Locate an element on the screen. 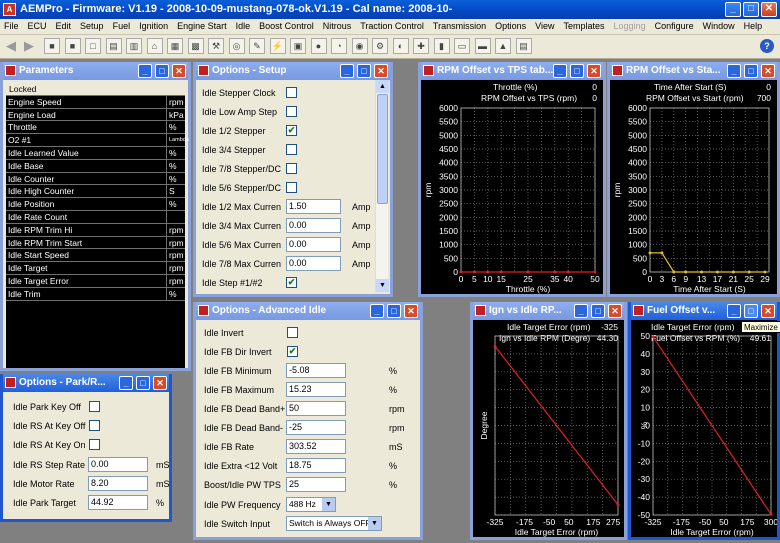 The height and width of the screenshot is (543, 780). menu-item-logging: Logging is located at coordinates (630, 25).